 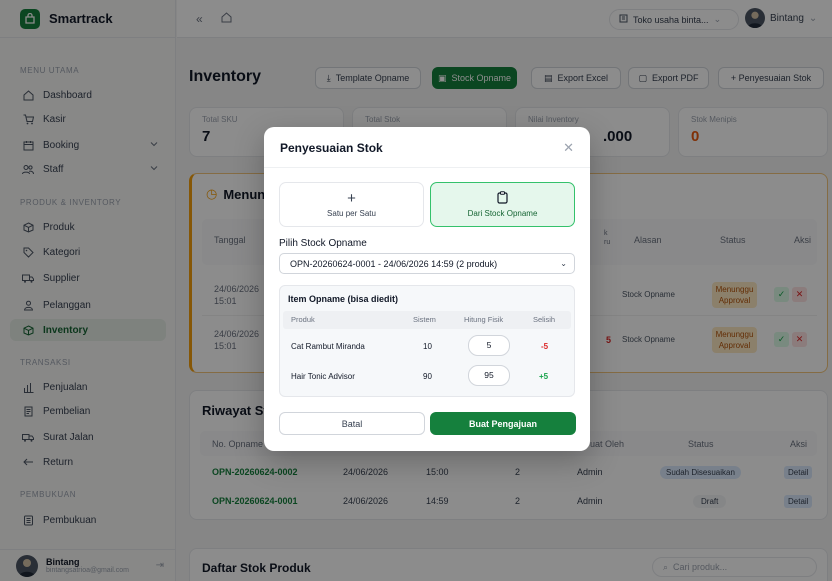 What do you see at coordinates (489, 345) in the screenshot?
I see `count-input: 5` at bounding box center [489, 345].